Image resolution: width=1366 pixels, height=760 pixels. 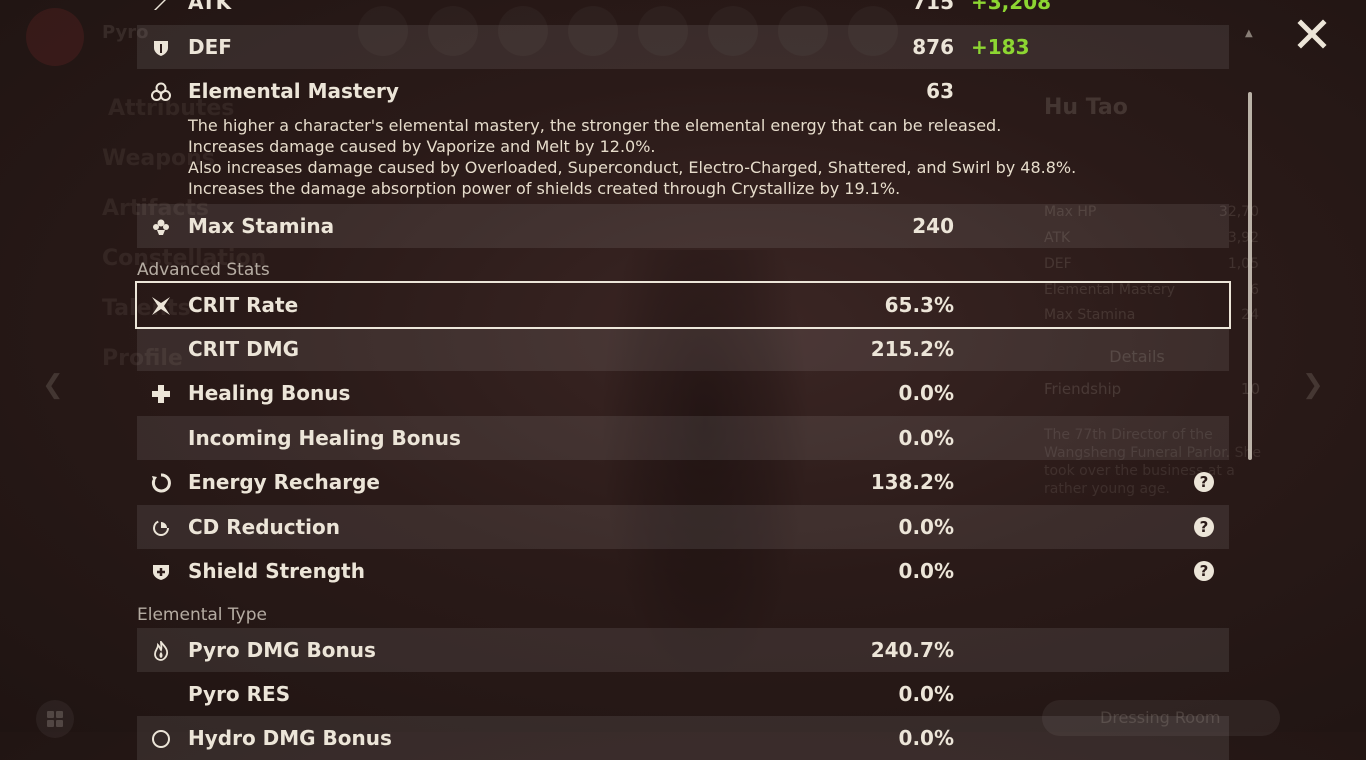 I want to click on stat-label: ATK, so click(x=210, y=7).